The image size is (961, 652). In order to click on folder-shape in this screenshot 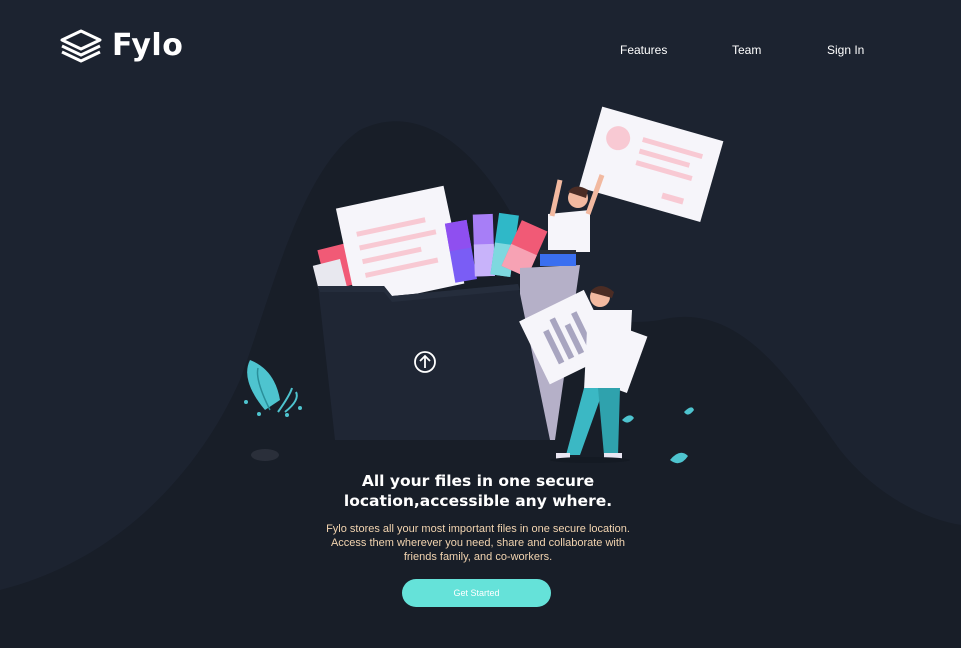, I will do `click(434, 362)`.